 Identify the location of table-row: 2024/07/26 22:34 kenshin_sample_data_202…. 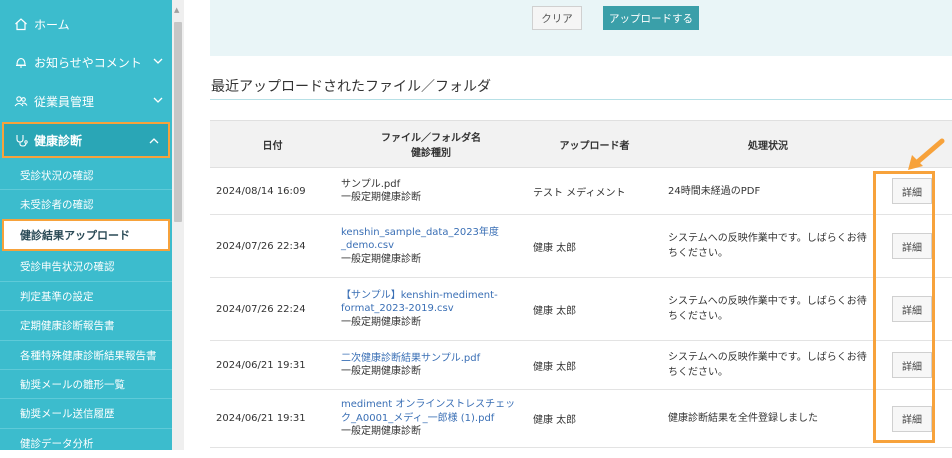
(581, 246).